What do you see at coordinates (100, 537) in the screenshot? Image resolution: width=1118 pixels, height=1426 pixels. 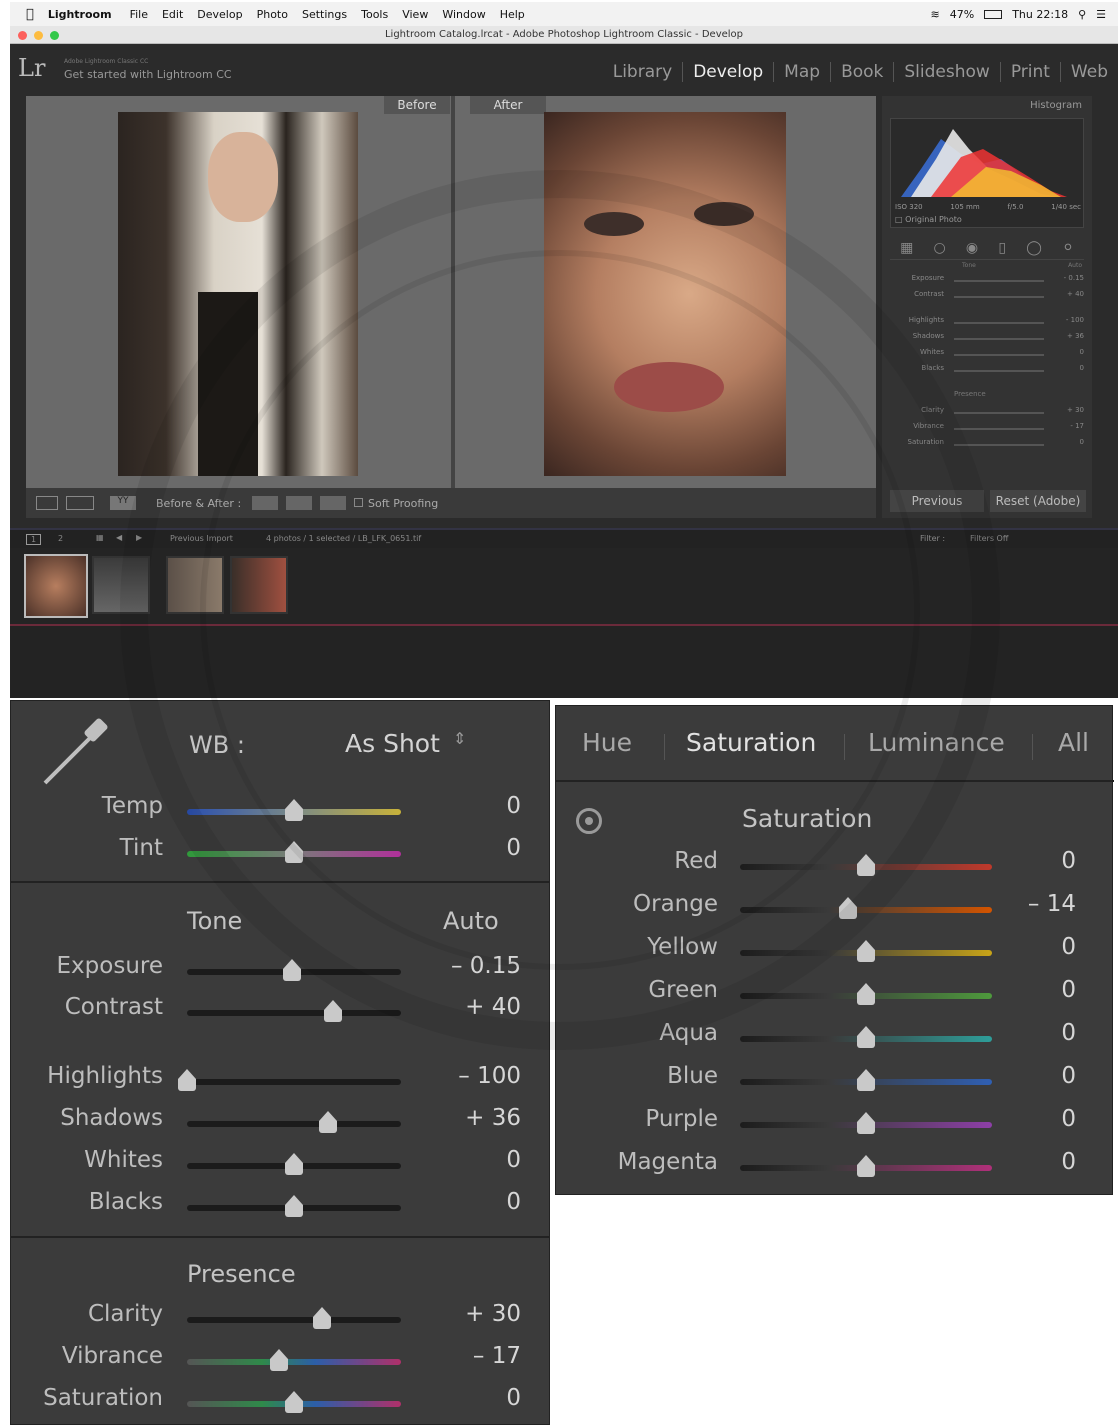 I see `grid-icon: ▦` at bounding box center [100, 537].